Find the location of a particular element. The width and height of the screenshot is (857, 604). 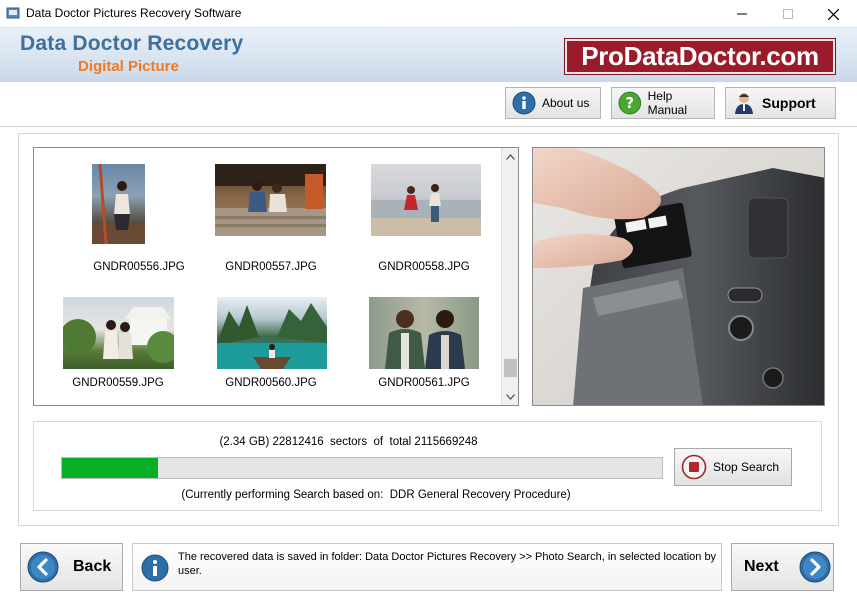

minimize-button is located at coordinates (742, 14).